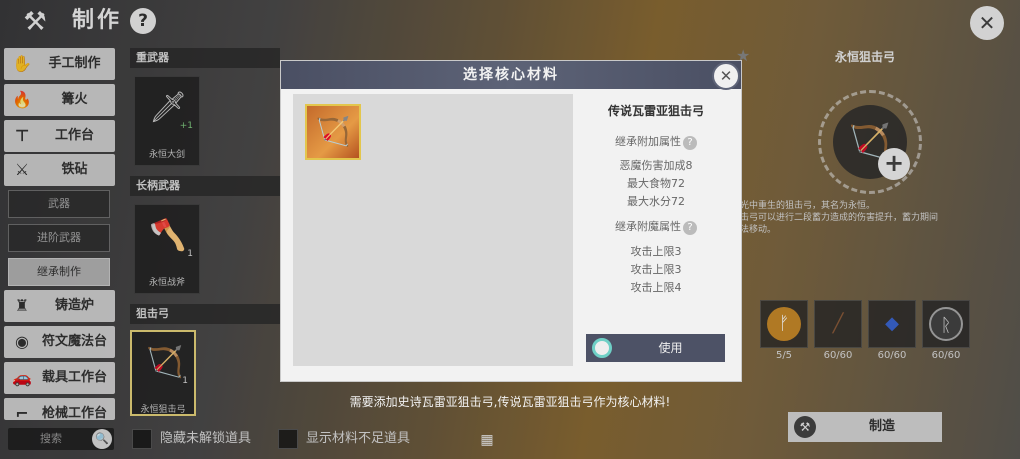 The width and height of the screenshot is (1020, 459). What do you see at coordinates (726, 76) in the screenshot?
I see `close-icon: ✕` at bounding box center [726, 76].